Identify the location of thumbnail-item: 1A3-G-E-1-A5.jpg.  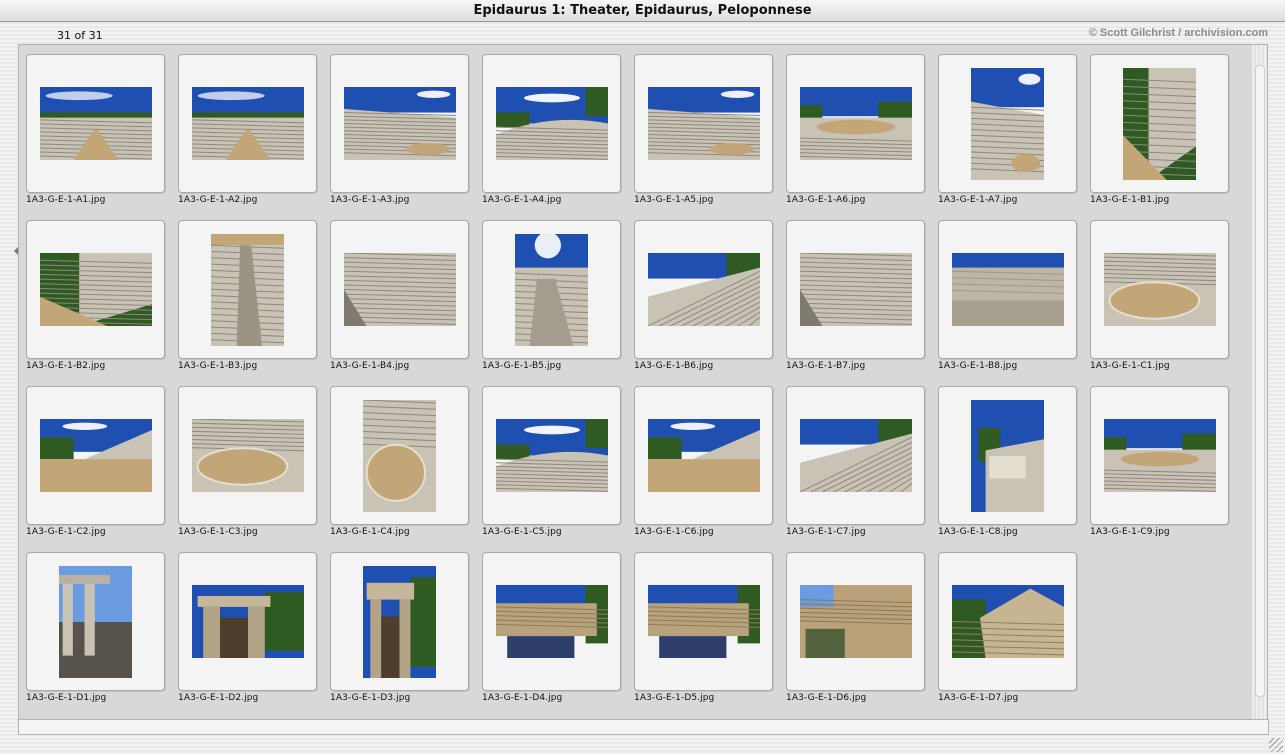
(703, 127).